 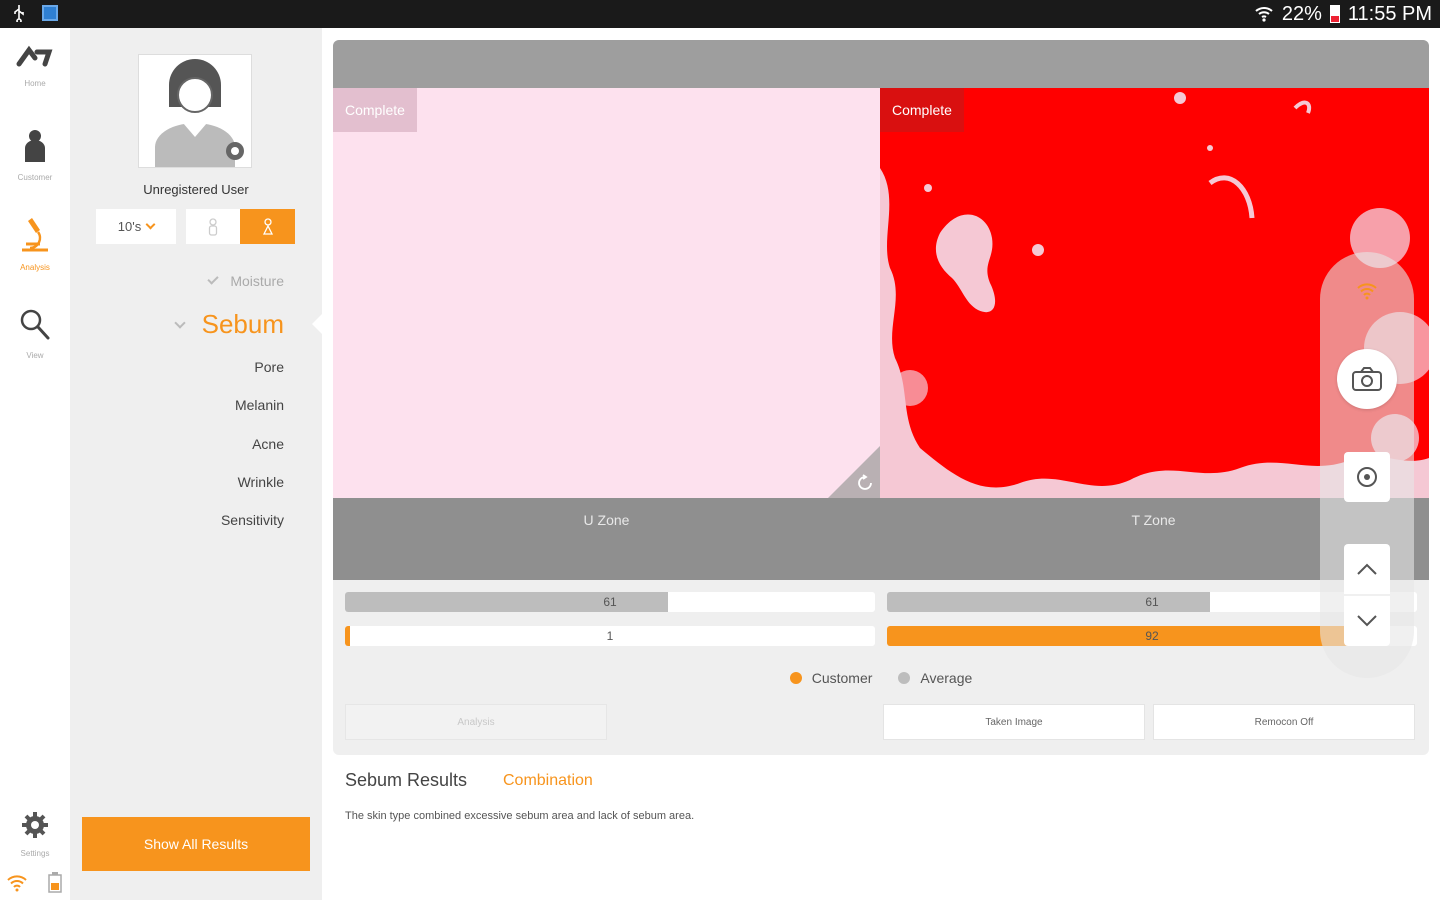 What do you see at coordinates (196, 189) in the screenshot?
I see `user-name: Unregistered User` at bounding box center [196, 189].